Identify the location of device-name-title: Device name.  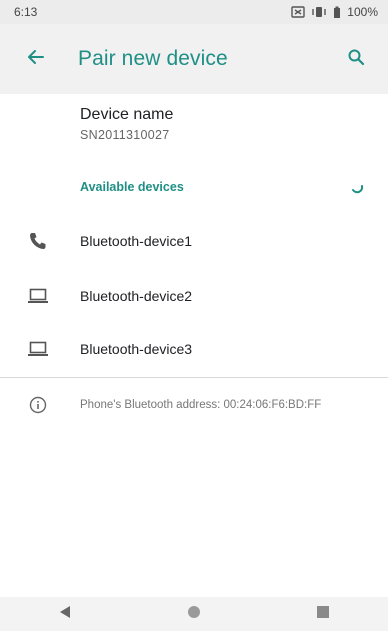
(127, 114).